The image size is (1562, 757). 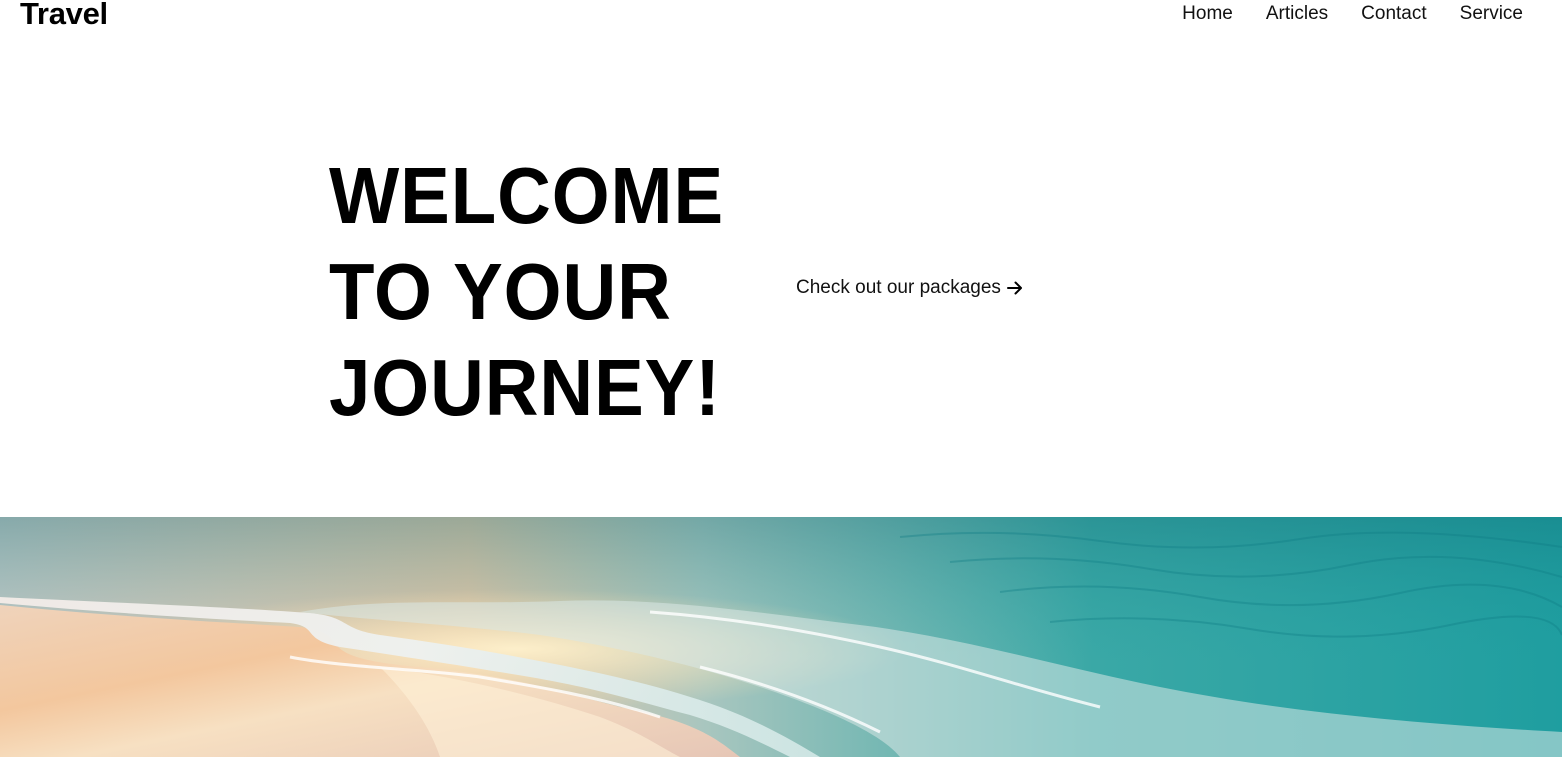 I want to click on hero-title-line: WELCOME, so click(x=527, y=195).